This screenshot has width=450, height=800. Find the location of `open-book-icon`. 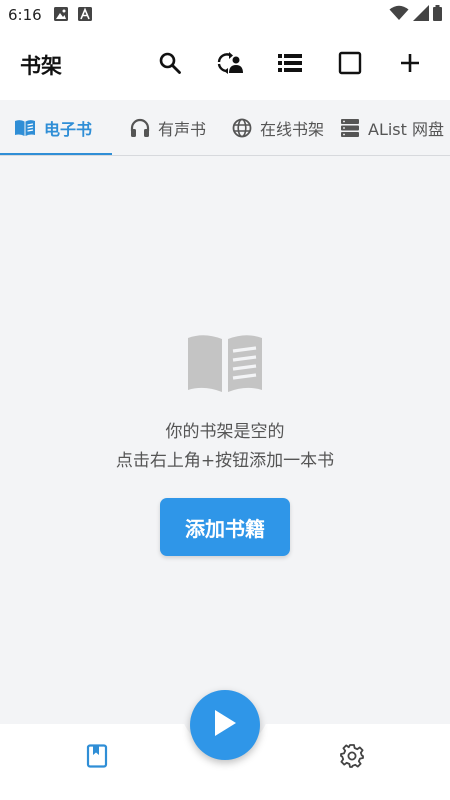

open-book-icon is located at coordinates (225, 364).